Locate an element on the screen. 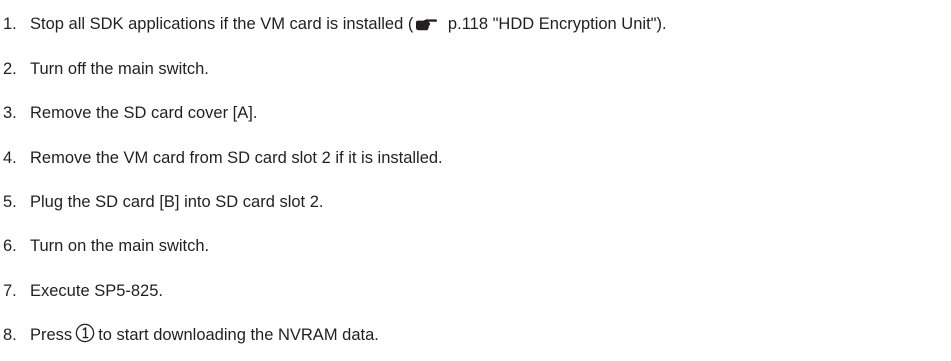 The image size is (951, 361). step-link-reference: p.118 "HDD Encryption Unit"). is located at coordinates (555, 24).